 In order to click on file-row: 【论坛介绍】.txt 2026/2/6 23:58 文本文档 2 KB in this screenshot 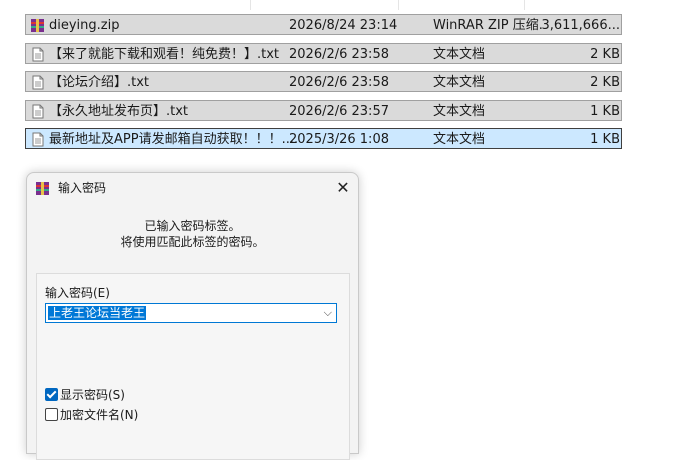, I will do `click(323, 81)`.